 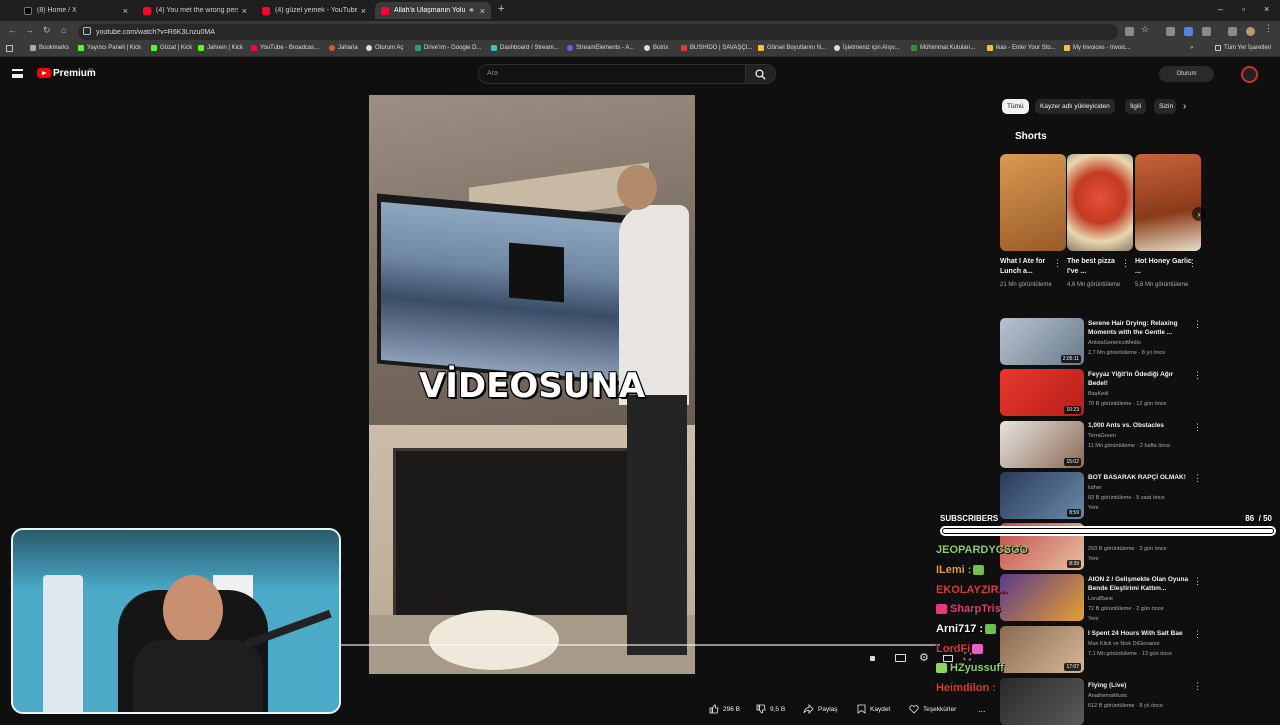 I want to click on tab-x-home: (8) Home / X ×, so click(x=76, y=10).